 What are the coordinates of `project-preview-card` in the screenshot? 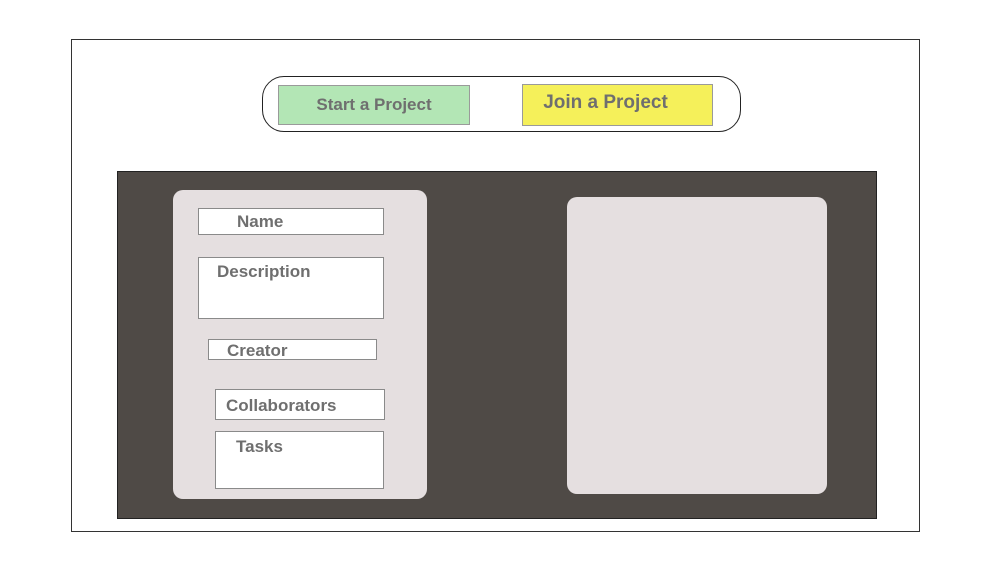 It's located at (697, 345).